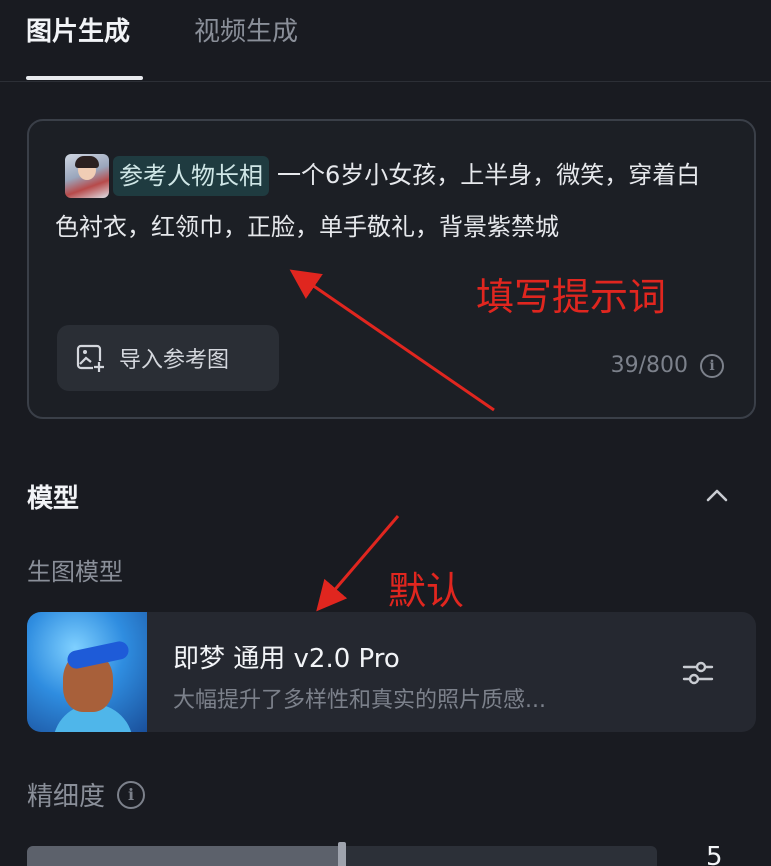  Describe the element at coordinates (246, 32) in the screenshot. I see `tab-video-generation: 视频生成` at that location.